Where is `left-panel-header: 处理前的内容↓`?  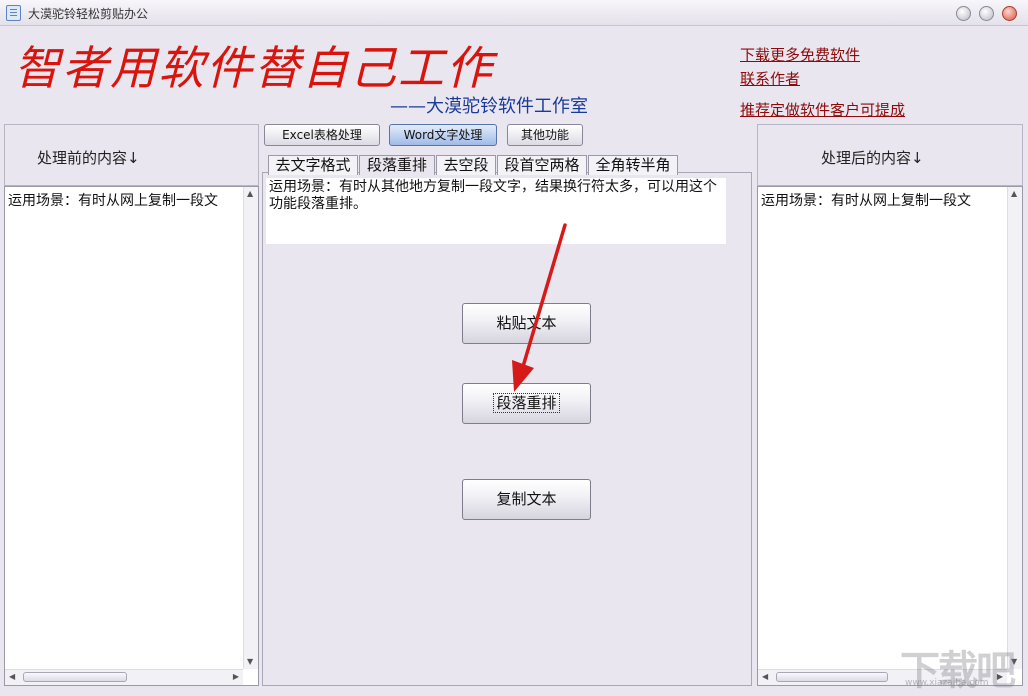
left-panel-header: 处理前的内容↓ is located at coordinates (131, 155).